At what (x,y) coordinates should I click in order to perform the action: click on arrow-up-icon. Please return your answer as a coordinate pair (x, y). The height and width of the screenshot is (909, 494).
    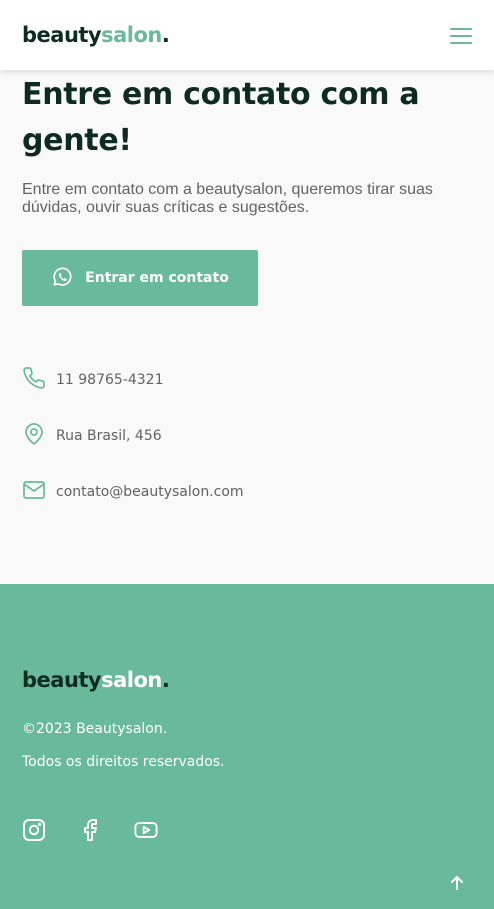
    Looking at the image, I should click on (457, 883).